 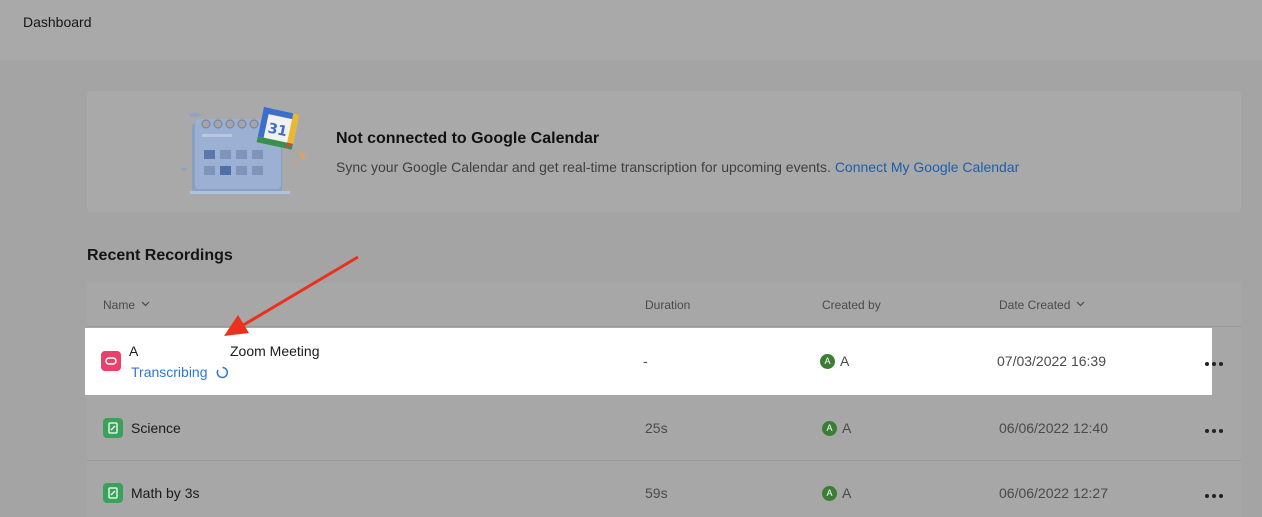 What do you see at coordinates (468, 138) in the screenshot?
I see `banner-heading: Not connected to Google Calendar` at bounding box center [468, 138].